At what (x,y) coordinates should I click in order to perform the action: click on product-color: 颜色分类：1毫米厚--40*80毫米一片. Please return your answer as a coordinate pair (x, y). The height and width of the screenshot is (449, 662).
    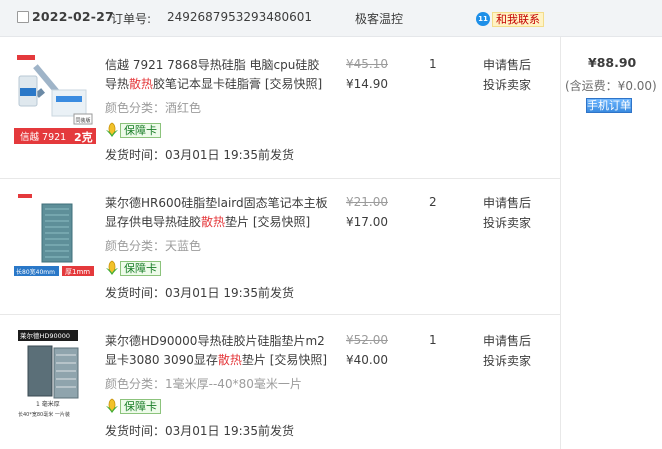
    Looking at the image, I should click on (203, 383).